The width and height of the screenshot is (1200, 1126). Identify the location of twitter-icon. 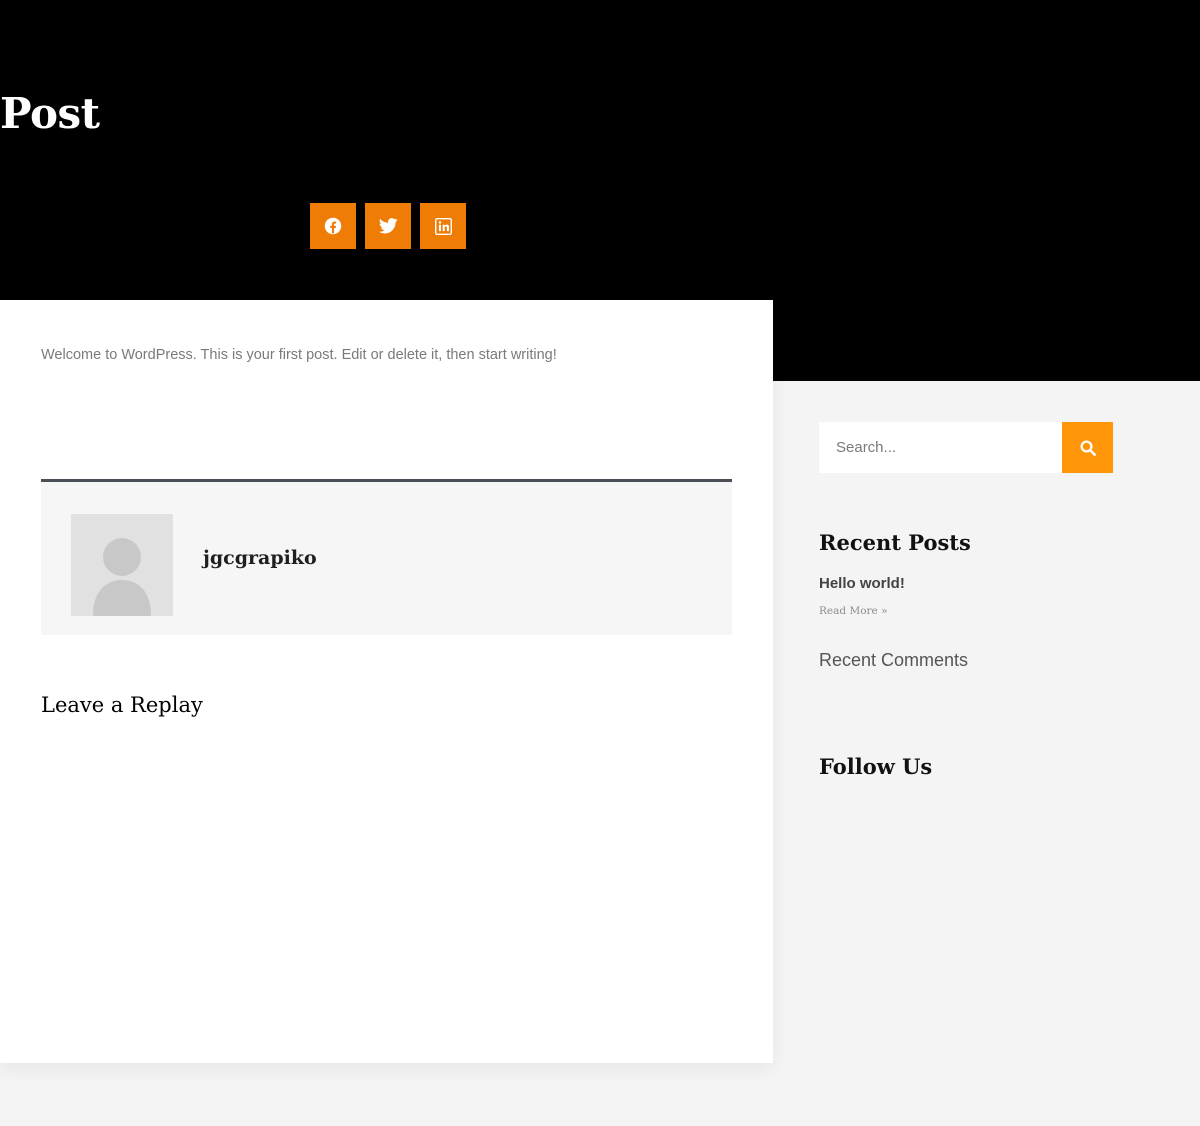
(388, 226).